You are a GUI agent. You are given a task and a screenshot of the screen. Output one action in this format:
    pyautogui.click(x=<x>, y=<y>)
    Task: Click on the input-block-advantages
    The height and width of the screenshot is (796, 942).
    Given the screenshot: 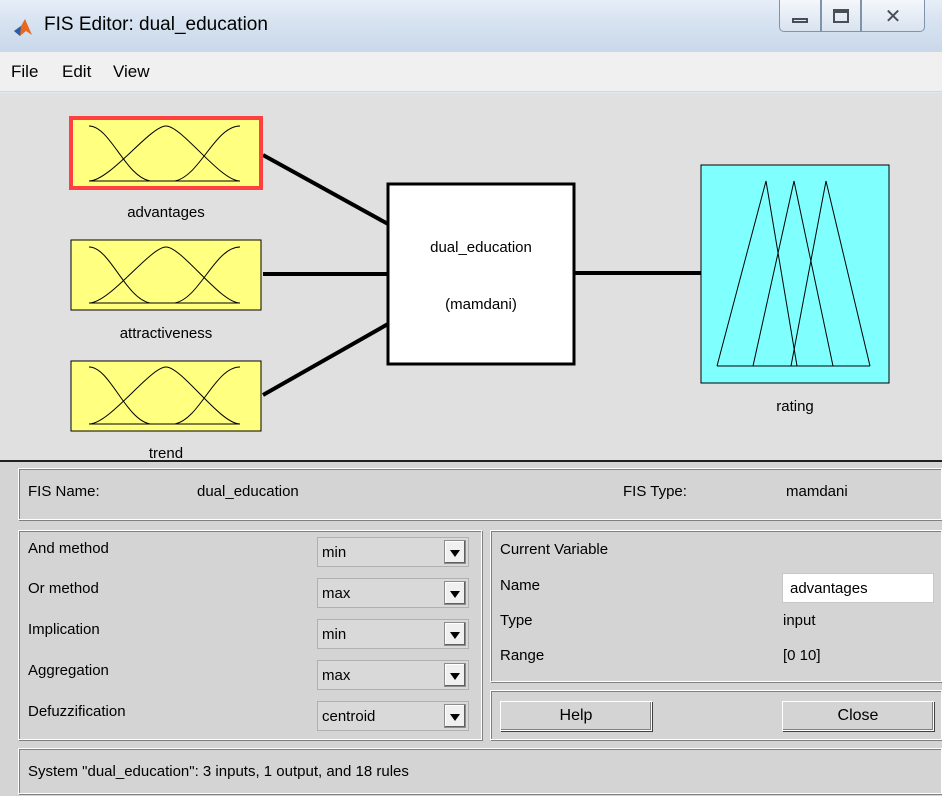 What is the action you would take?
    pyautogui.click(x=166, y=153)
    